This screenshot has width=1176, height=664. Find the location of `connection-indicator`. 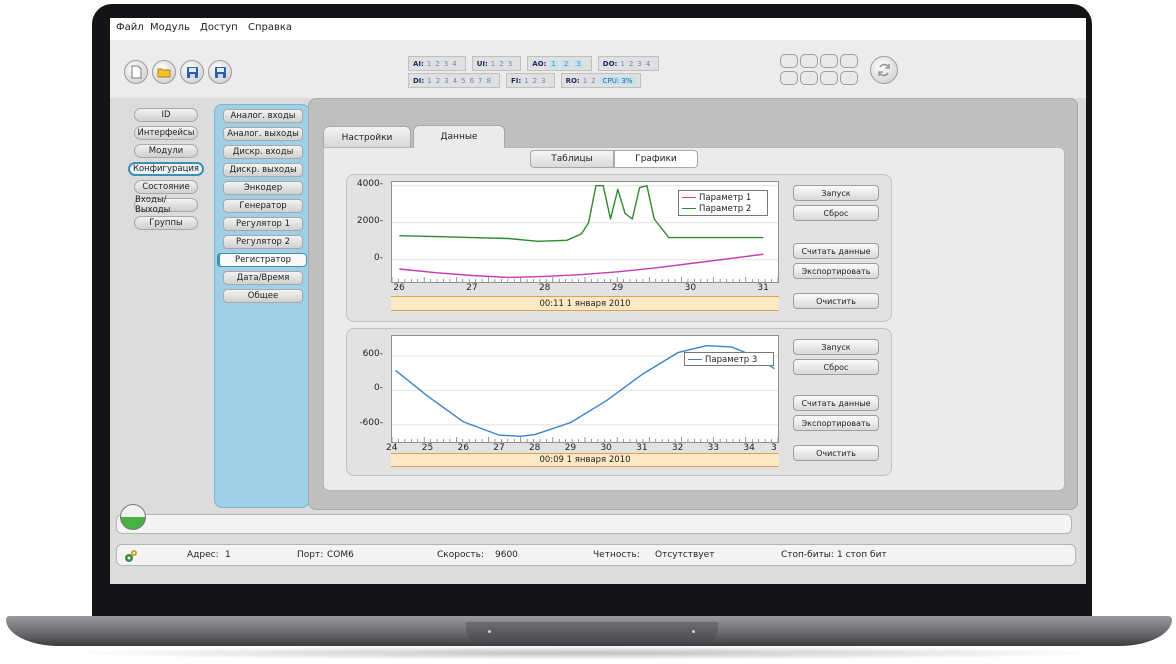

connection-indicator is located at coordinates (133, 517).